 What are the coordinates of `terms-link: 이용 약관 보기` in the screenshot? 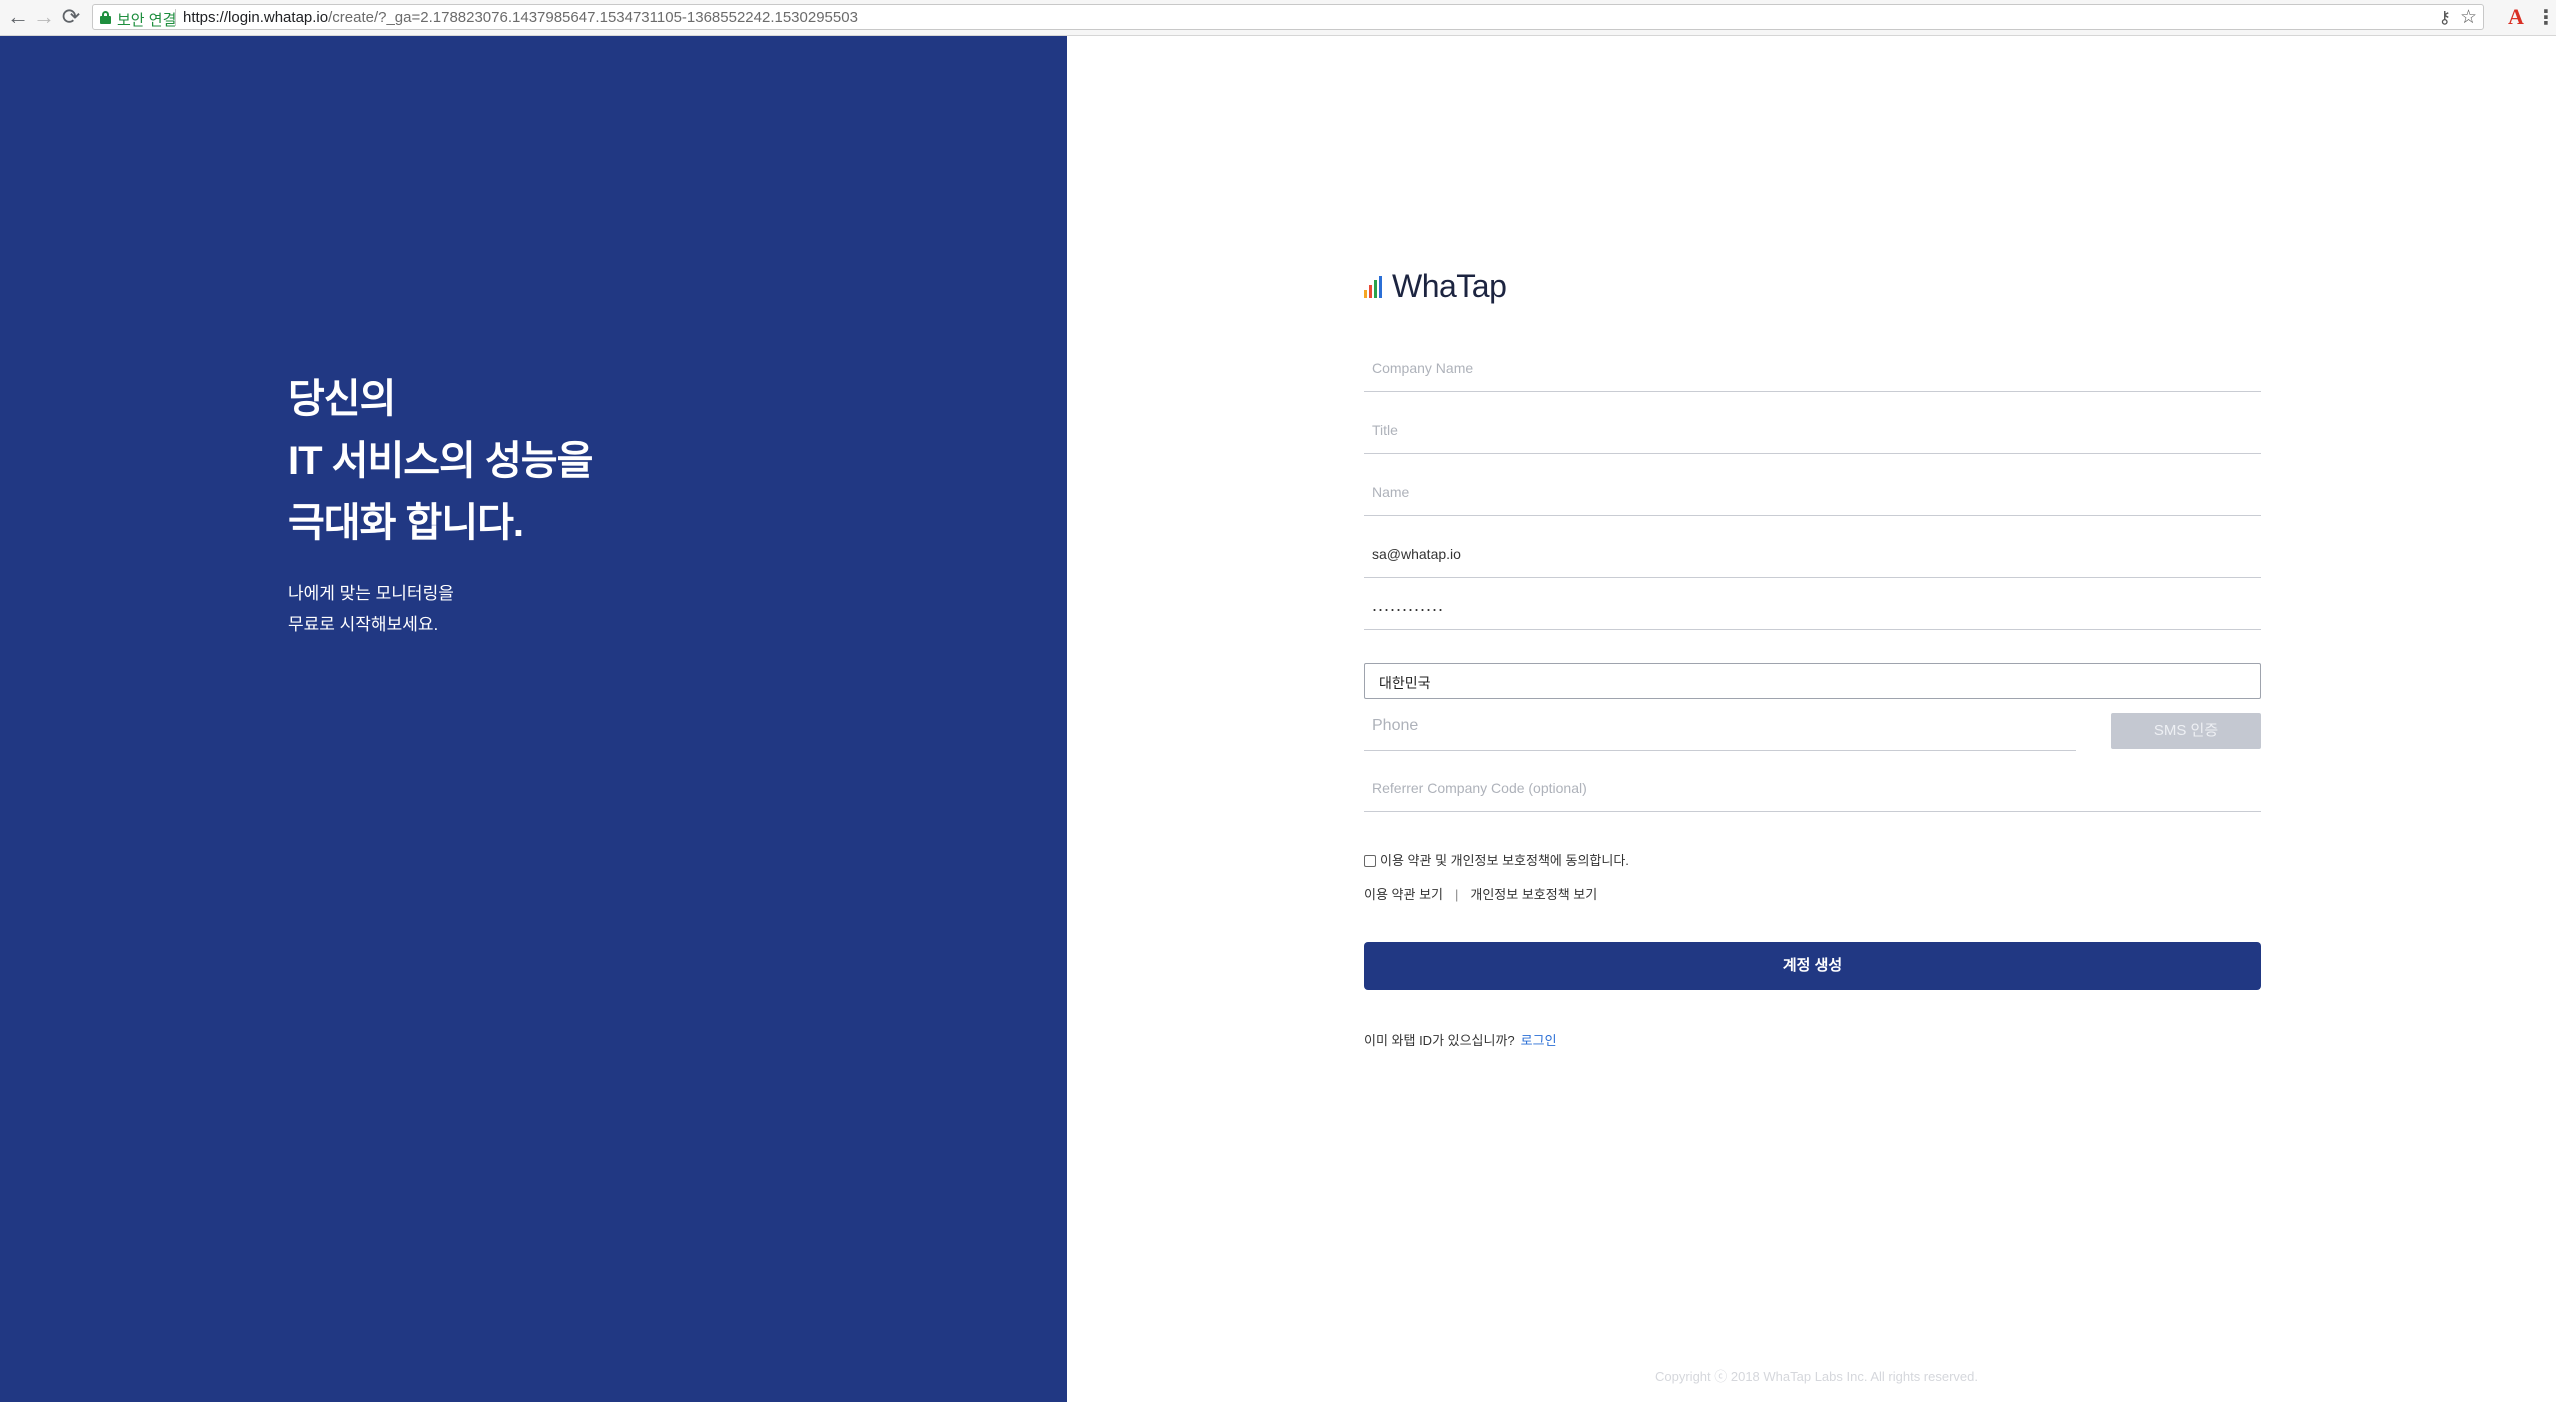 It's located at (1403, 894).